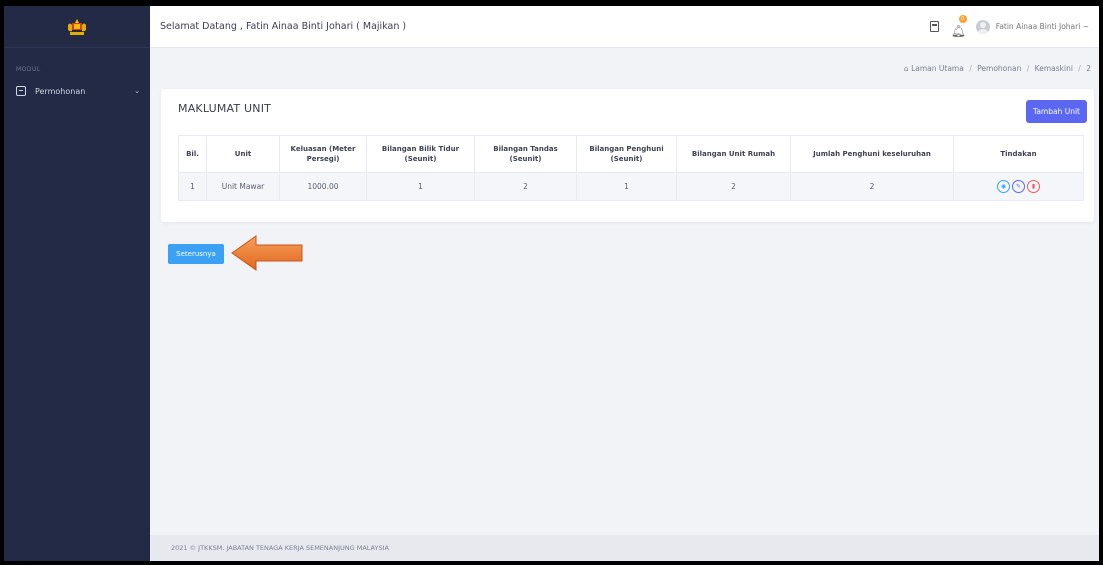 The image size is (1103, 565). I want to click on edit-icon: ✎, so click(1018, 186).